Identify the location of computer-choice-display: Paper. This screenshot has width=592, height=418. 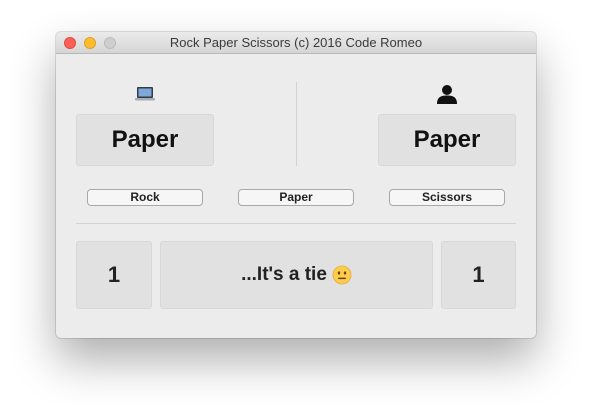
(145, 140).